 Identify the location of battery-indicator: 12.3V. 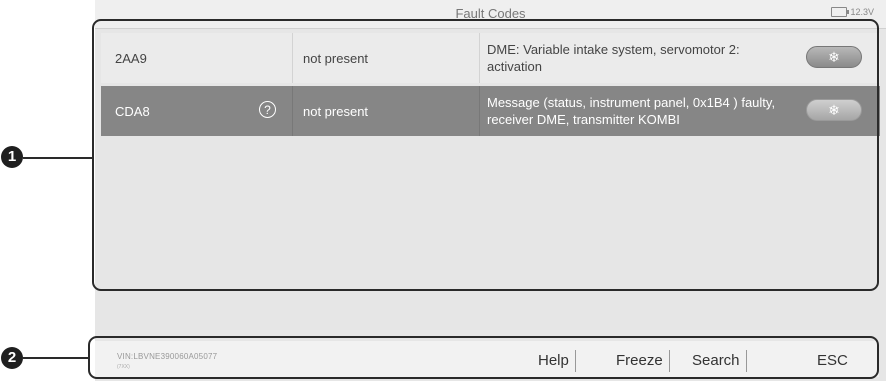
(852, 12).